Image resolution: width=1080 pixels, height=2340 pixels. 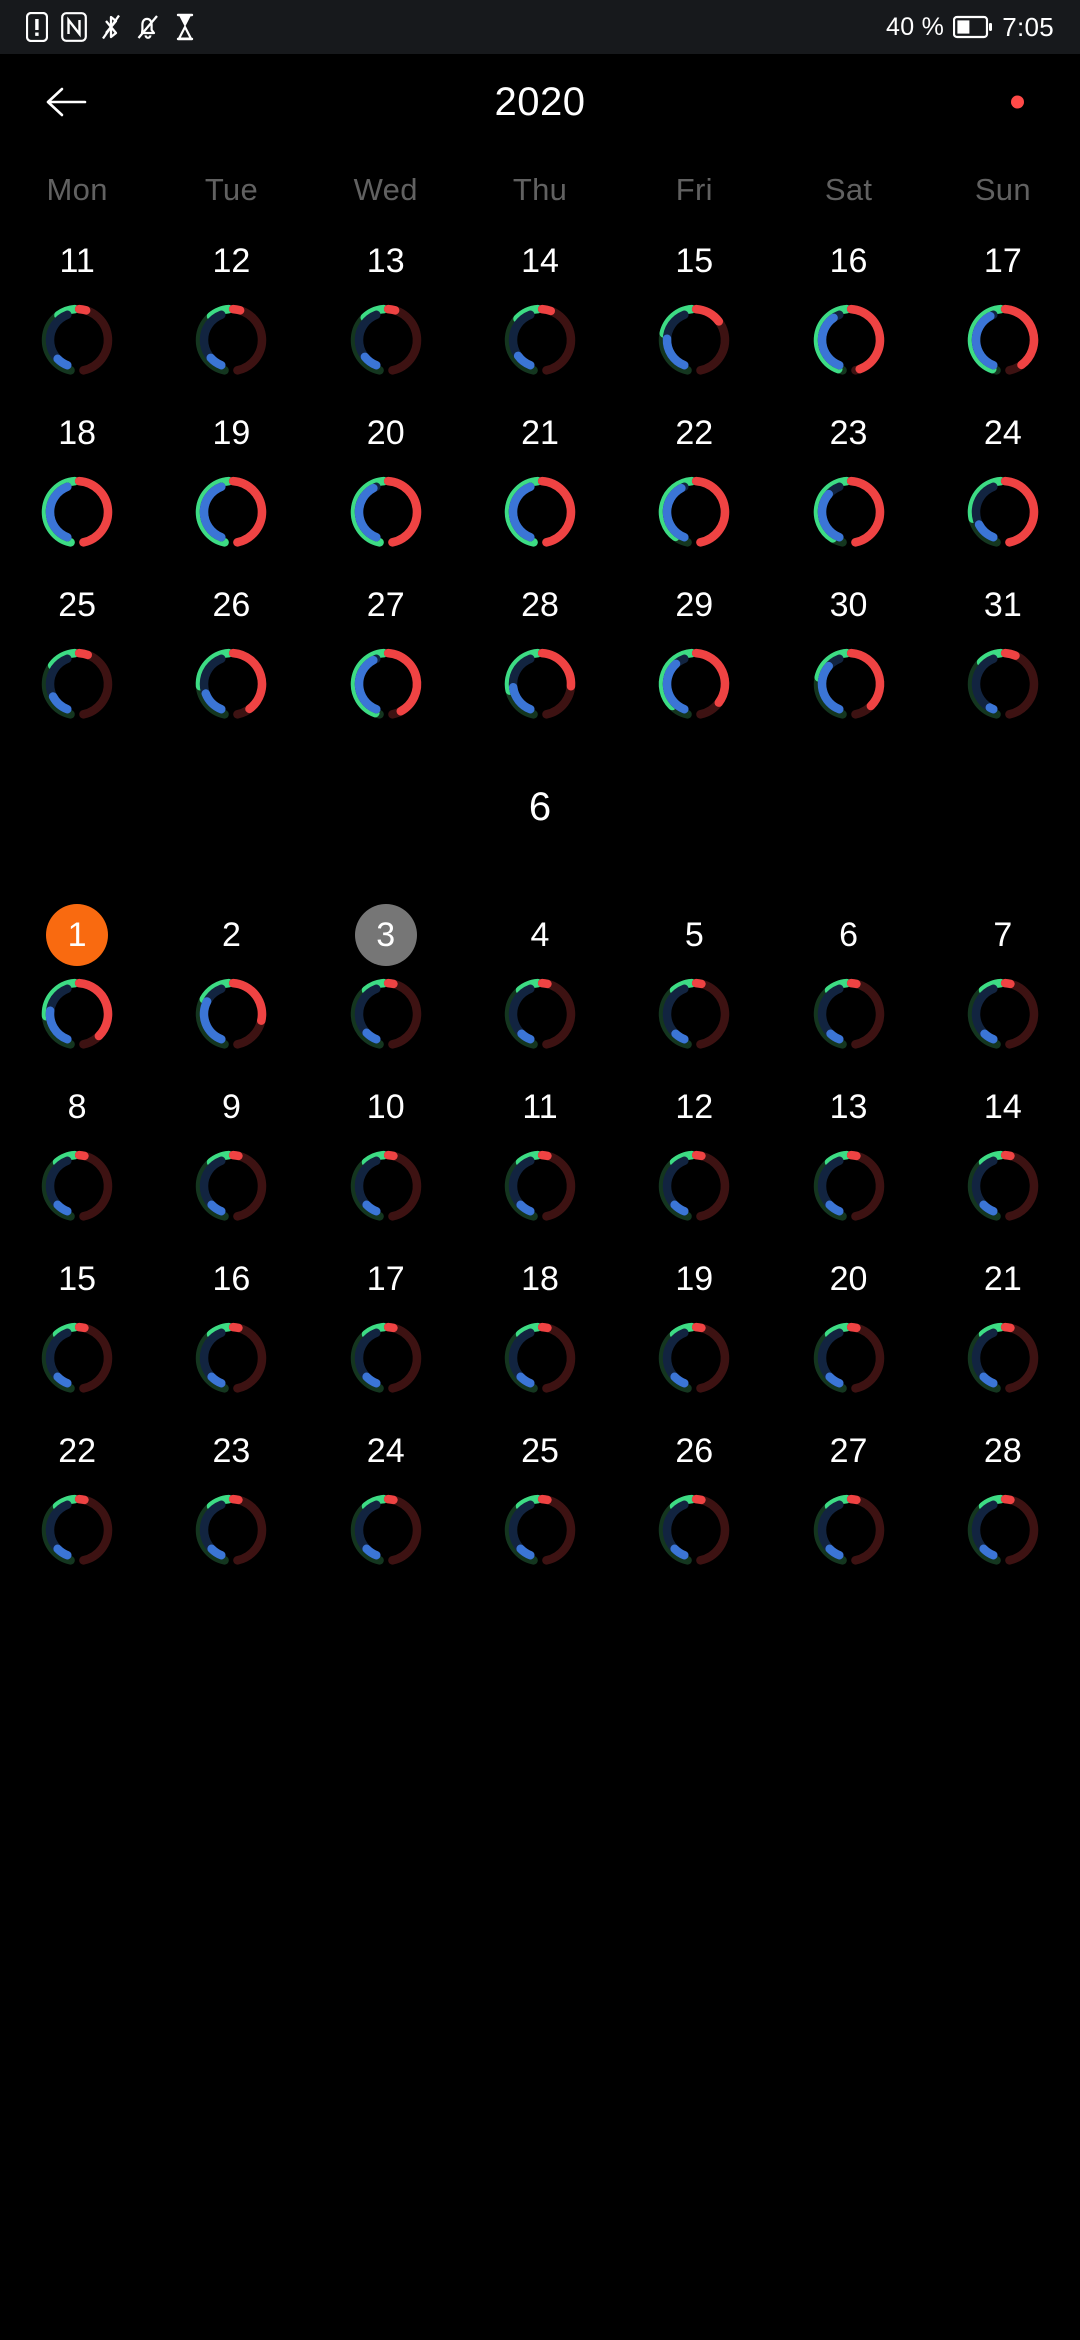 What do you see at coordinates (1003, 646) in the screenshot?
I see `calendar-day-cell: 31` at bounding box center [1003, 646].